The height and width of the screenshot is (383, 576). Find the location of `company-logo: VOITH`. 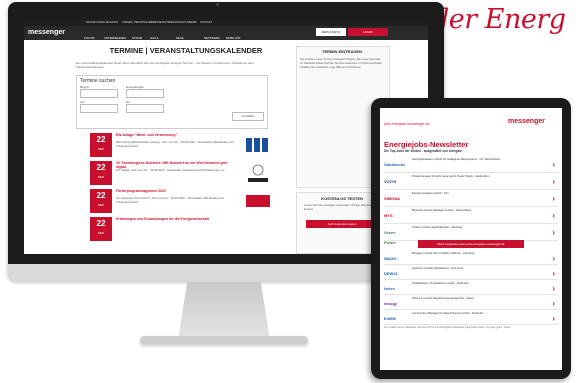

company-logo: VOITH is located at coordinates (390, 181).